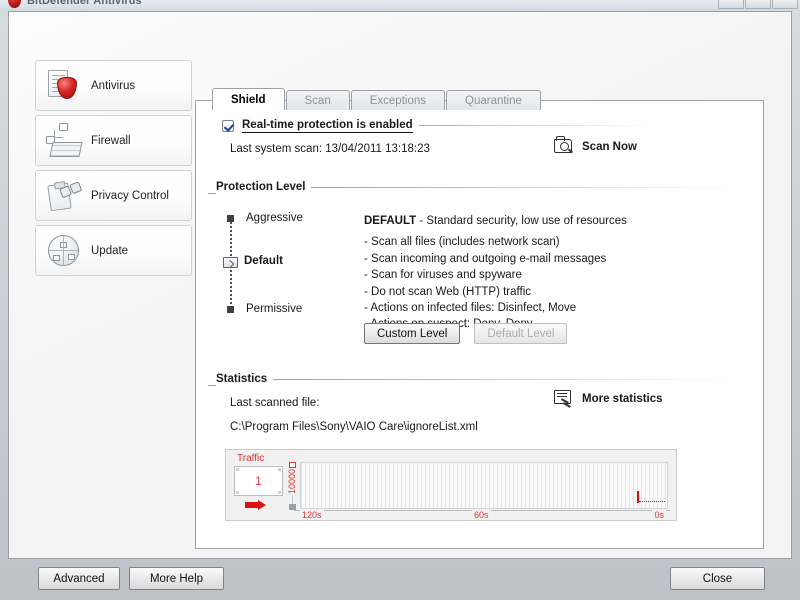 This screenshot has width=800, height=600. What do you see at coordinates (493, 100) in the screenshot?
I see `tab-quarantine: Quarantine` at bounding box center [493, 100].